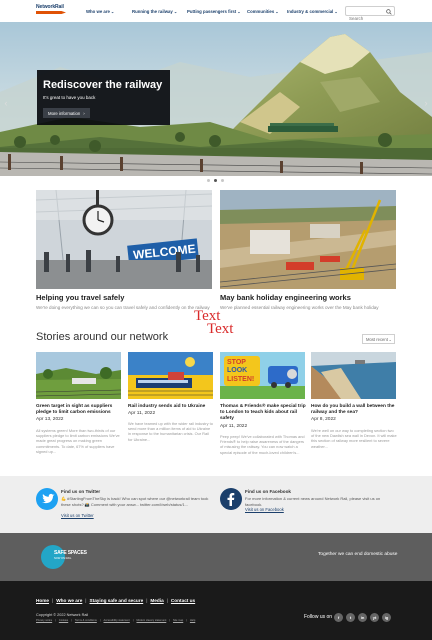 The height and width of the screenshot is (640, 432). I want to click on sort-select: Most recent ⌄, so click(378, 339).